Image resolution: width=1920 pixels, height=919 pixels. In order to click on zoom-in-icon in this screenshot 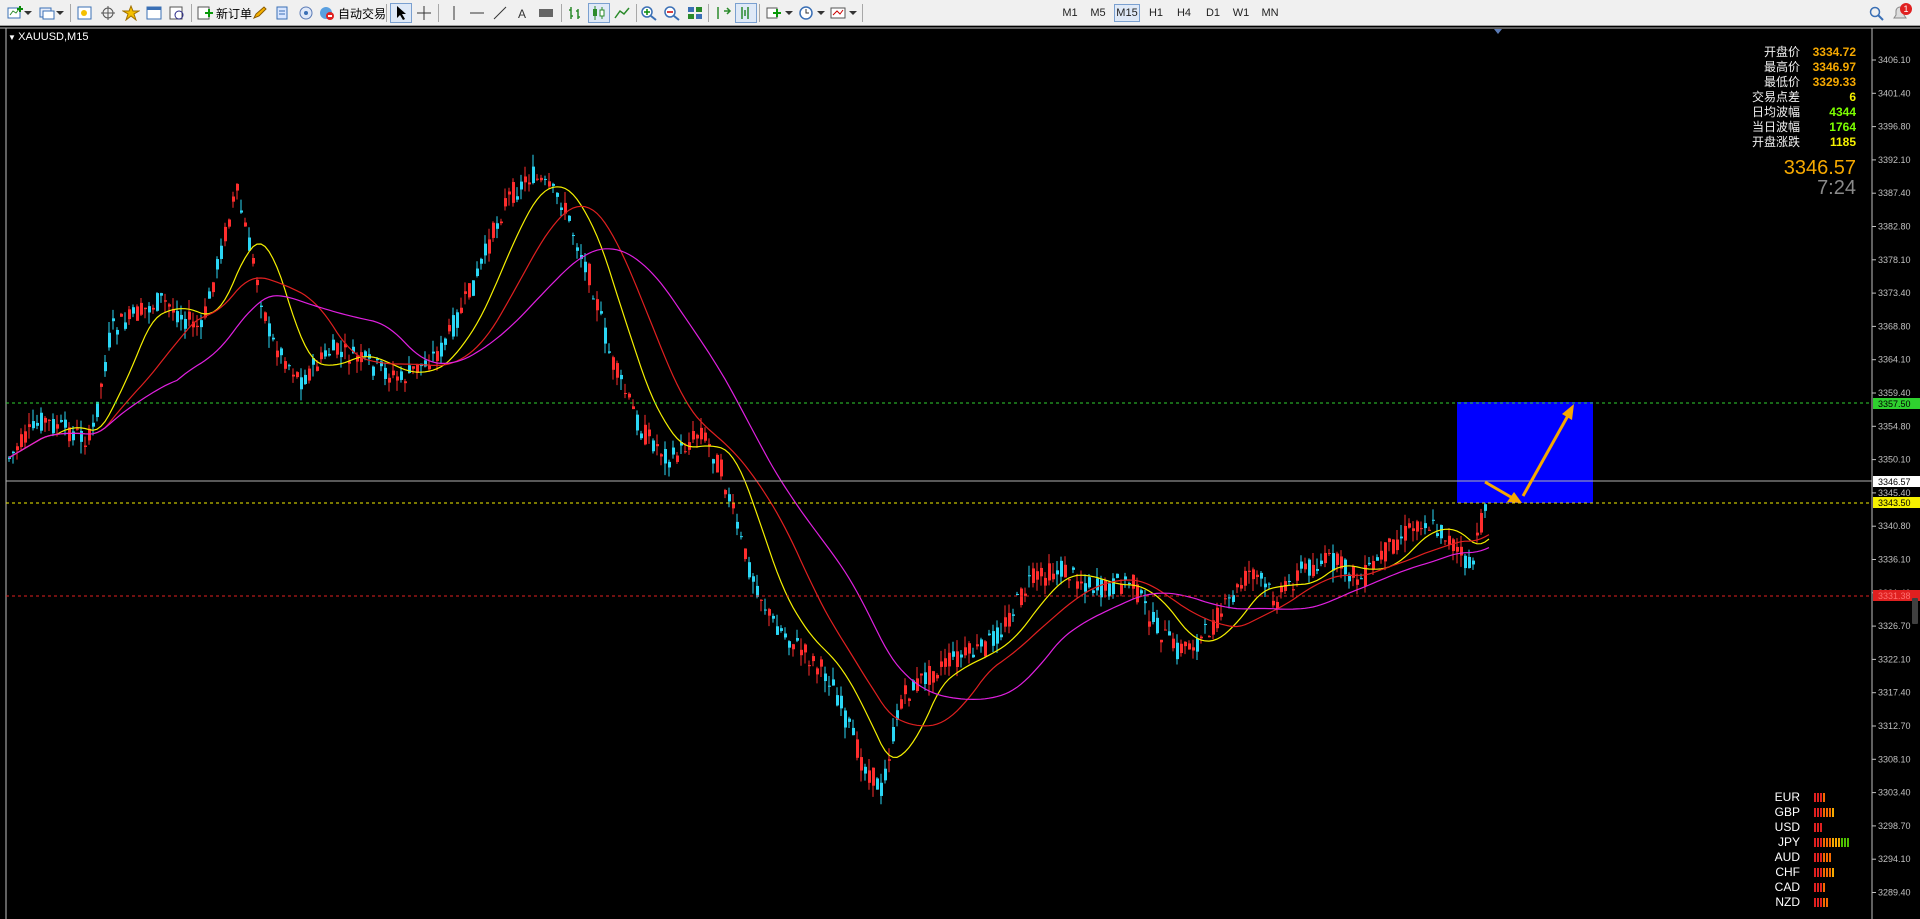, I will do `click(649, 13)`.